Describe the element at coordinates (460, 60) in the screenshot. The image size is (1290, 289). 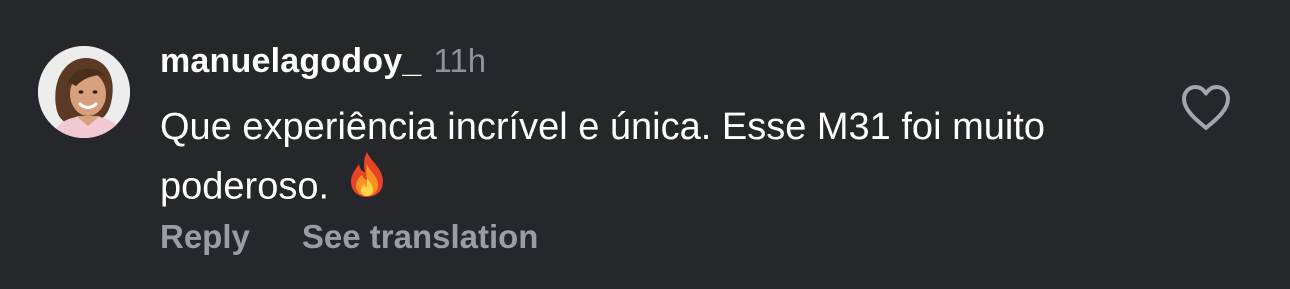
I see `timestamp: 11h` at that location.